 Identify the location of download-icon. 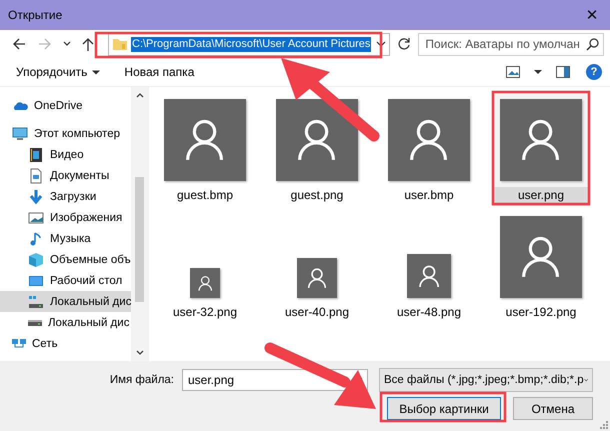
(36, 196).